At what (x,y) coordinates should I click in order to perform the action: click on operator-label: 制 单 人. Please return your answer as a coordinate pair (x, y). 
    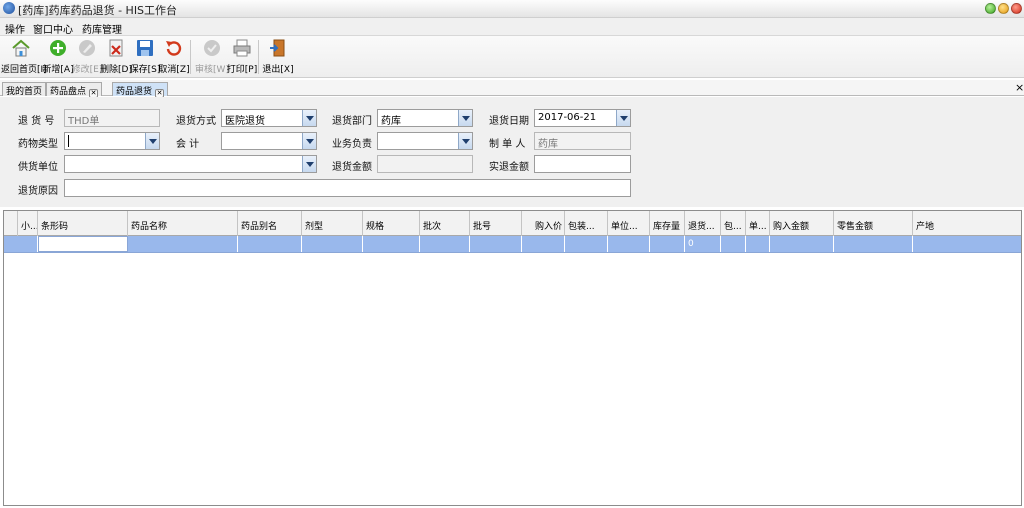
    Looking at the image, I should click on (507, 144).